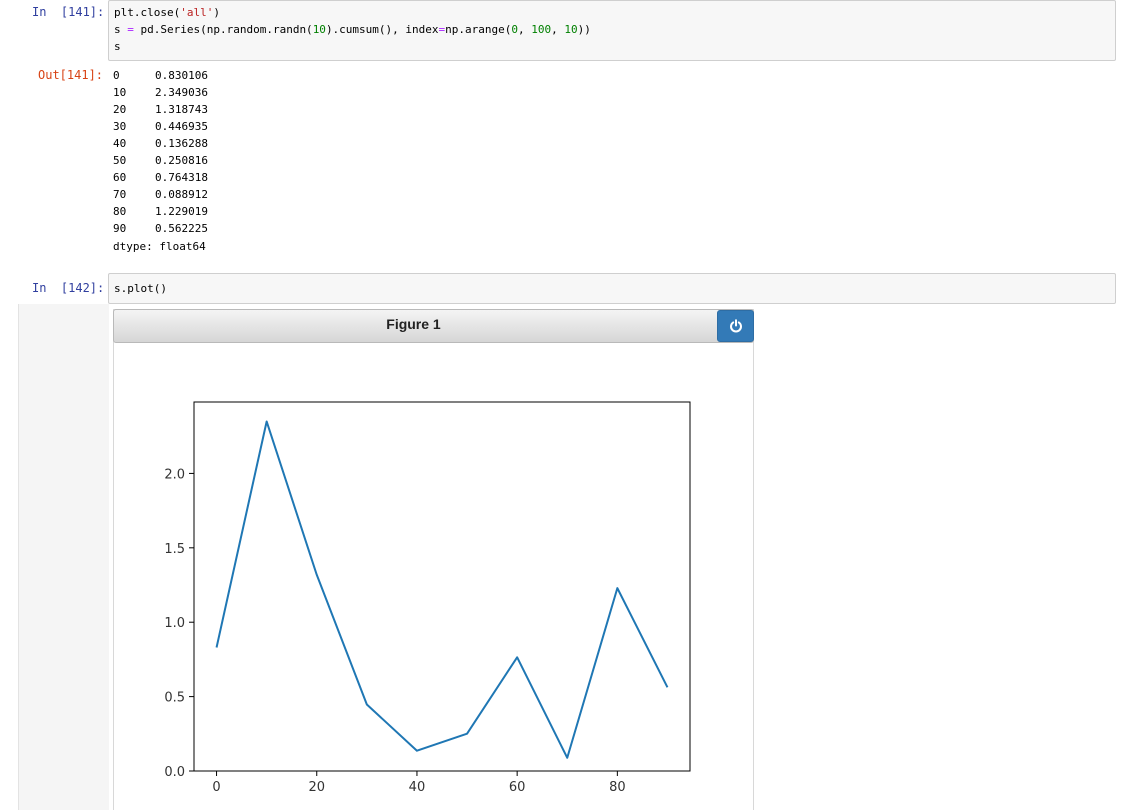 This screenshot has height=810, width=1138. Describe the element at coordinates (174, 474) in the screenshot. I see `y-tick-label: 2.0` at that location.